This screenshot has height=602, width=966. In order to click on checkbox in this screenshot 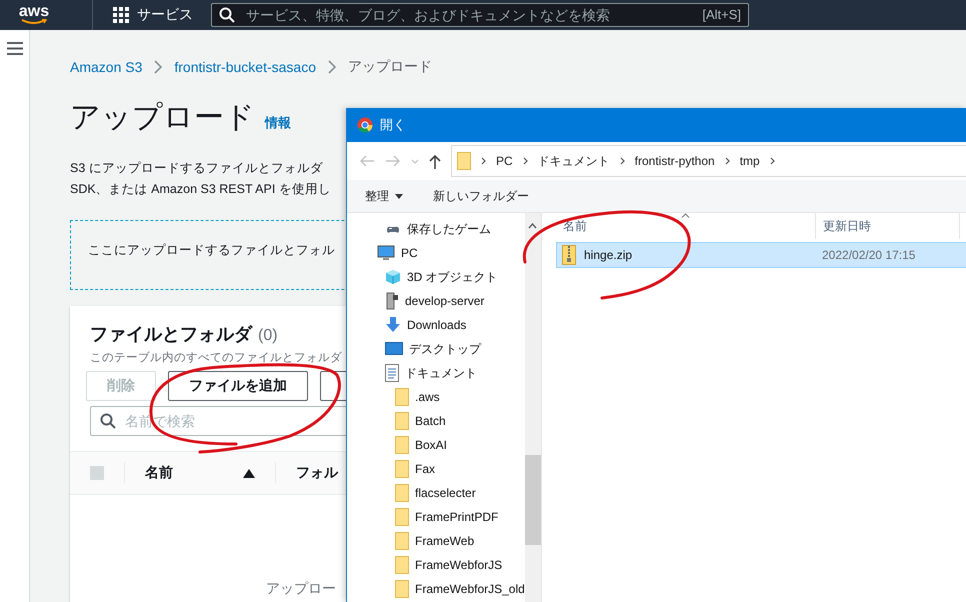, I will do `click(97, 473)`.